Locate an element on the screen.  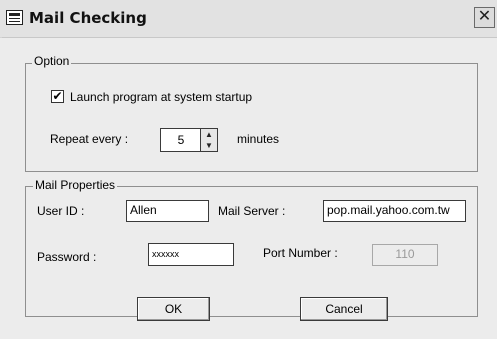
close-icon: ✕ is located at coordinates (484, 16).